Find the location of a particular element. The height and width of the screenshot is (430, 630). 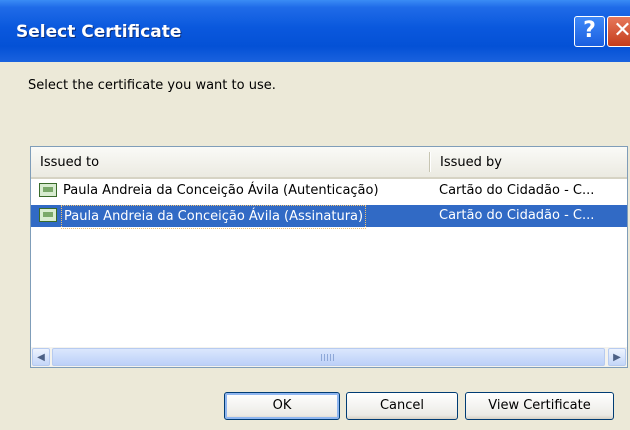

instruction-text: Select the certificate you want to use. is located at coordinates (152, 85).